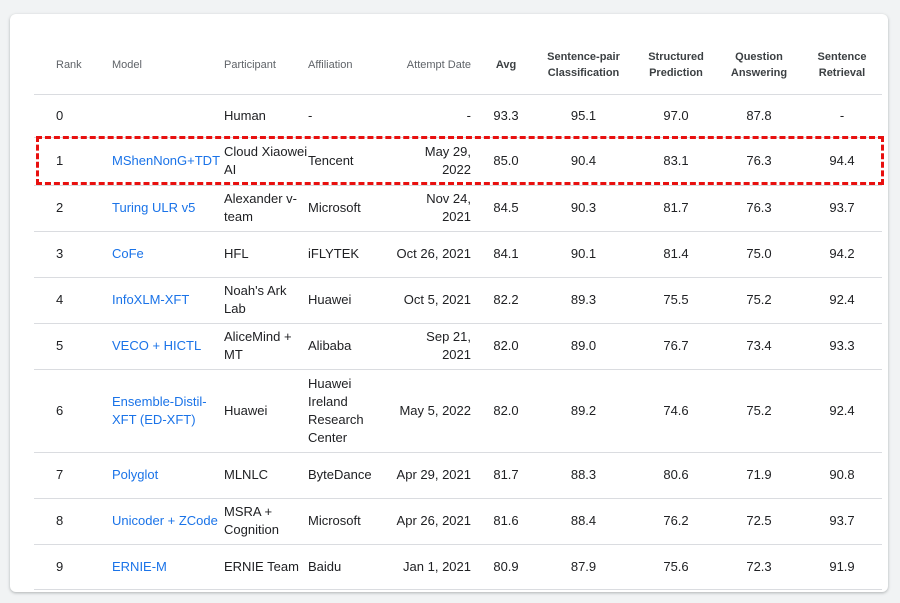 The width and height of the screenshot is (900, 603). I want to click on cell-model: Unicoder + ZCode, so click(168, 521).